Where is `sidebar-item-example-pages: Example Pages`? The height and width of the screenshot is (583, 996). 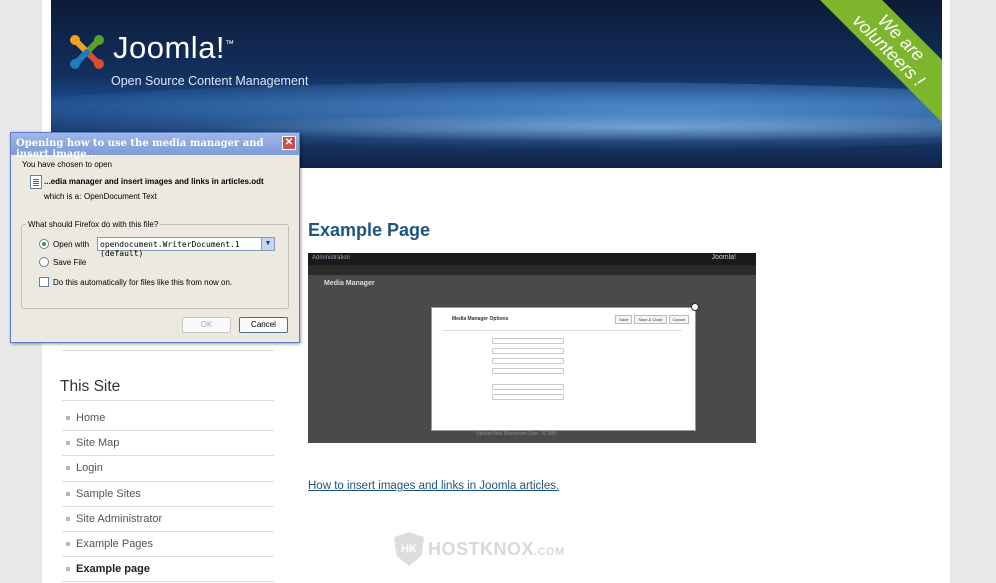 sidebar-item-example-pages: Example Pages is located at coordinates (168, 545).